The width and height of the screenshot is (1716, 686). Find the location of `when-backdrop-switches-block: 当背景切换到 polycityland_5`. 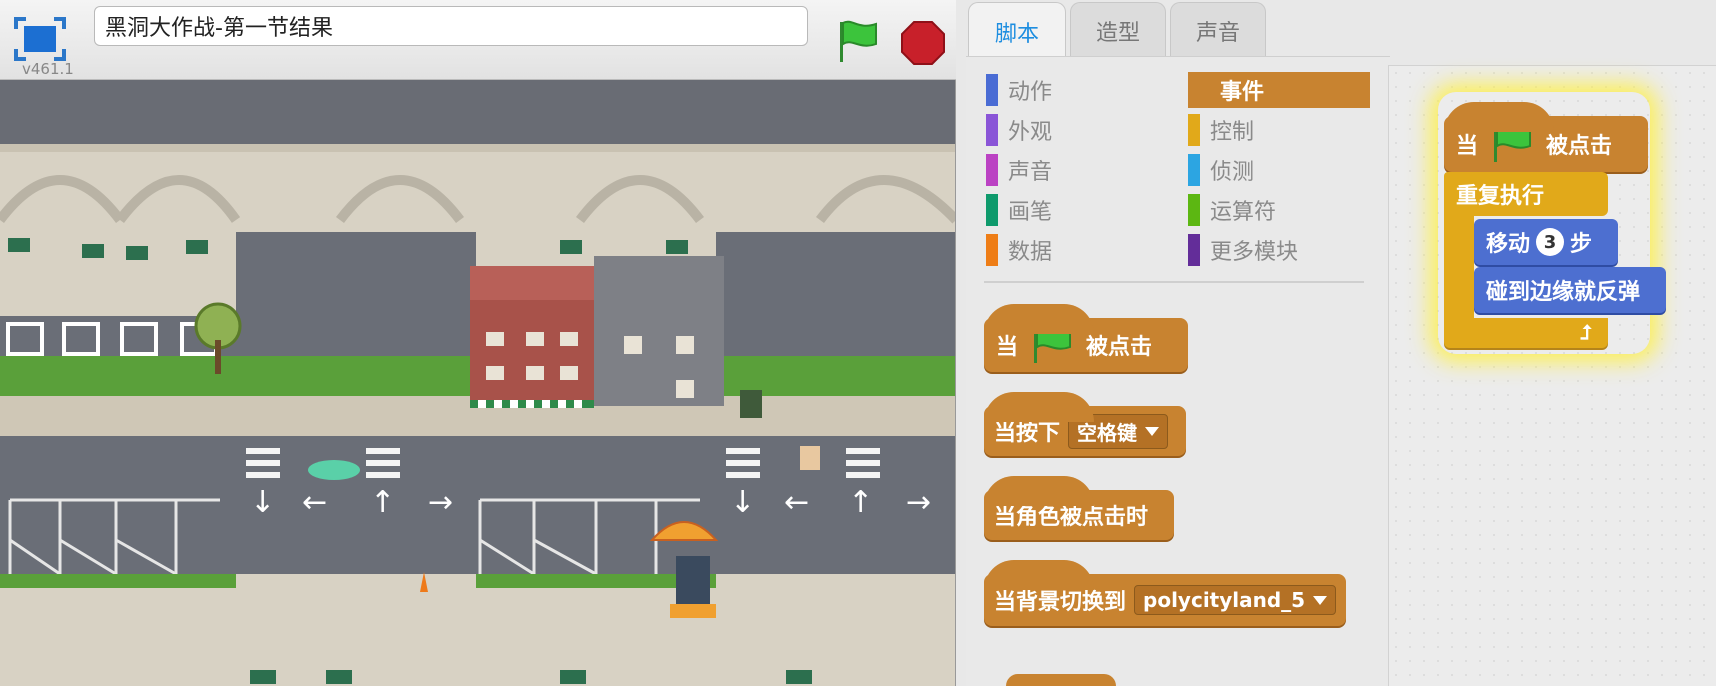

when-backdrop-switches-block: 当背景切换到 polycityland_5 is located at coordinates (1165, 593).